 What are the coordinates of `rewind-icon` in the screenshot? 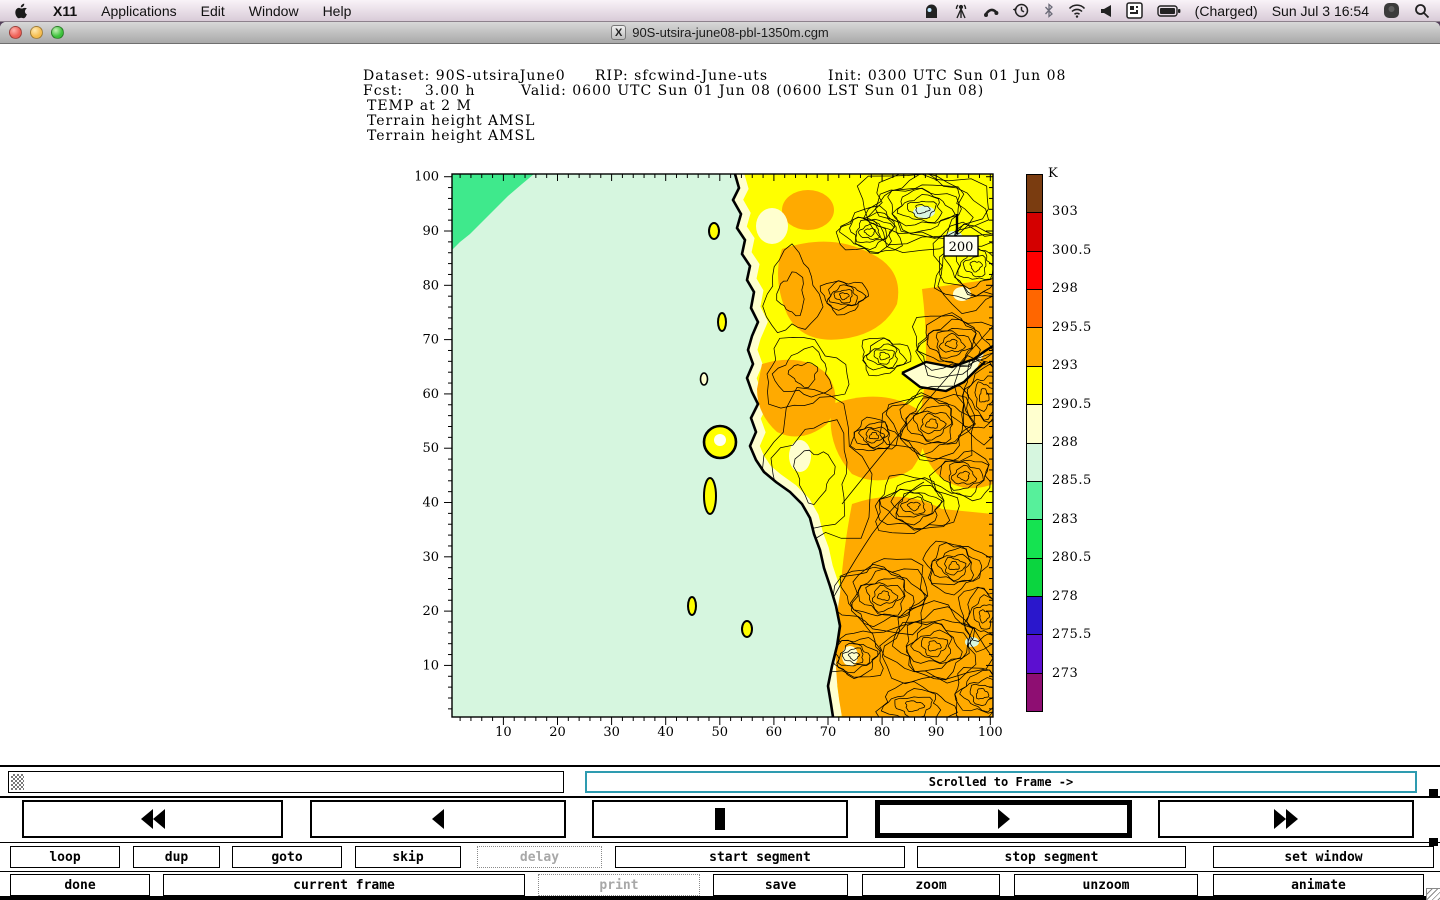 It's located at (152, 819).